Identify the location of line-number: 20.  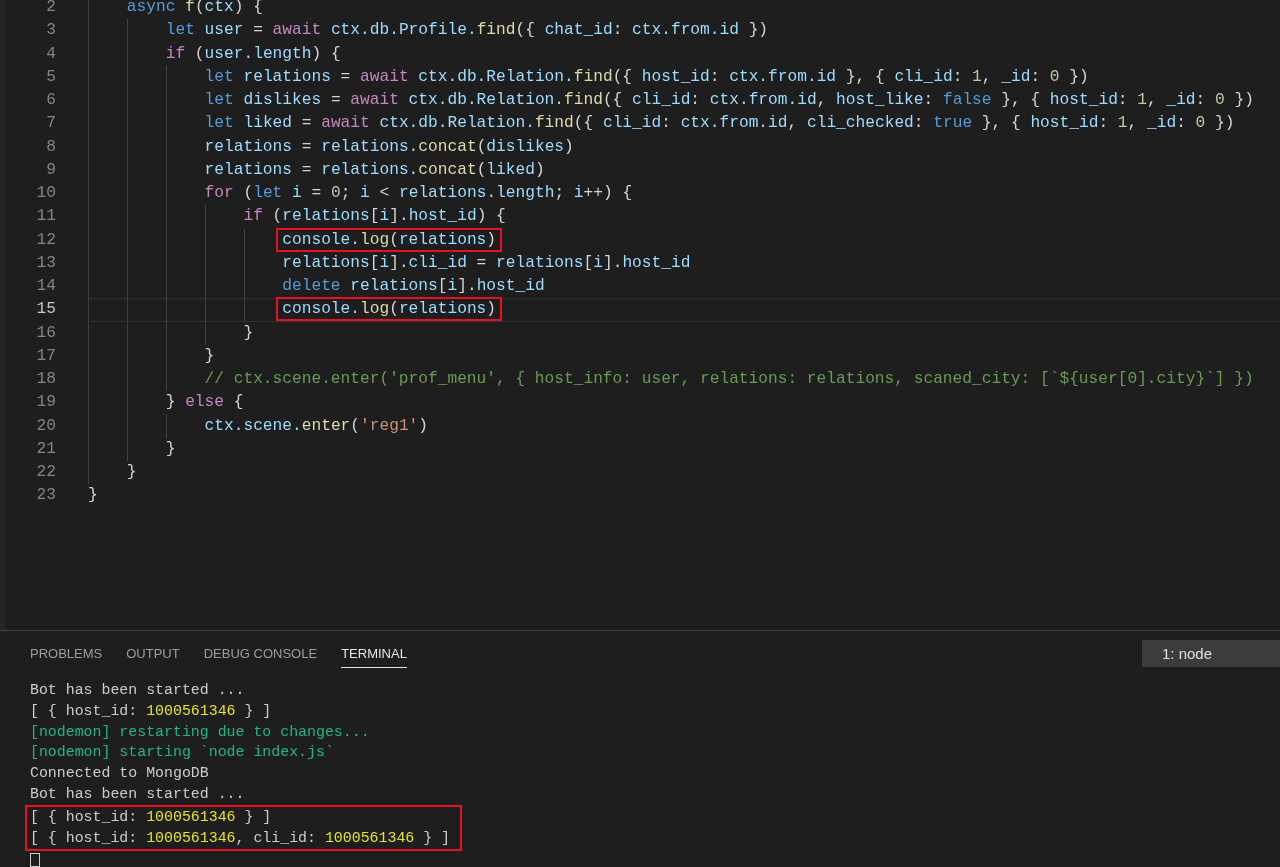
(45, 426).